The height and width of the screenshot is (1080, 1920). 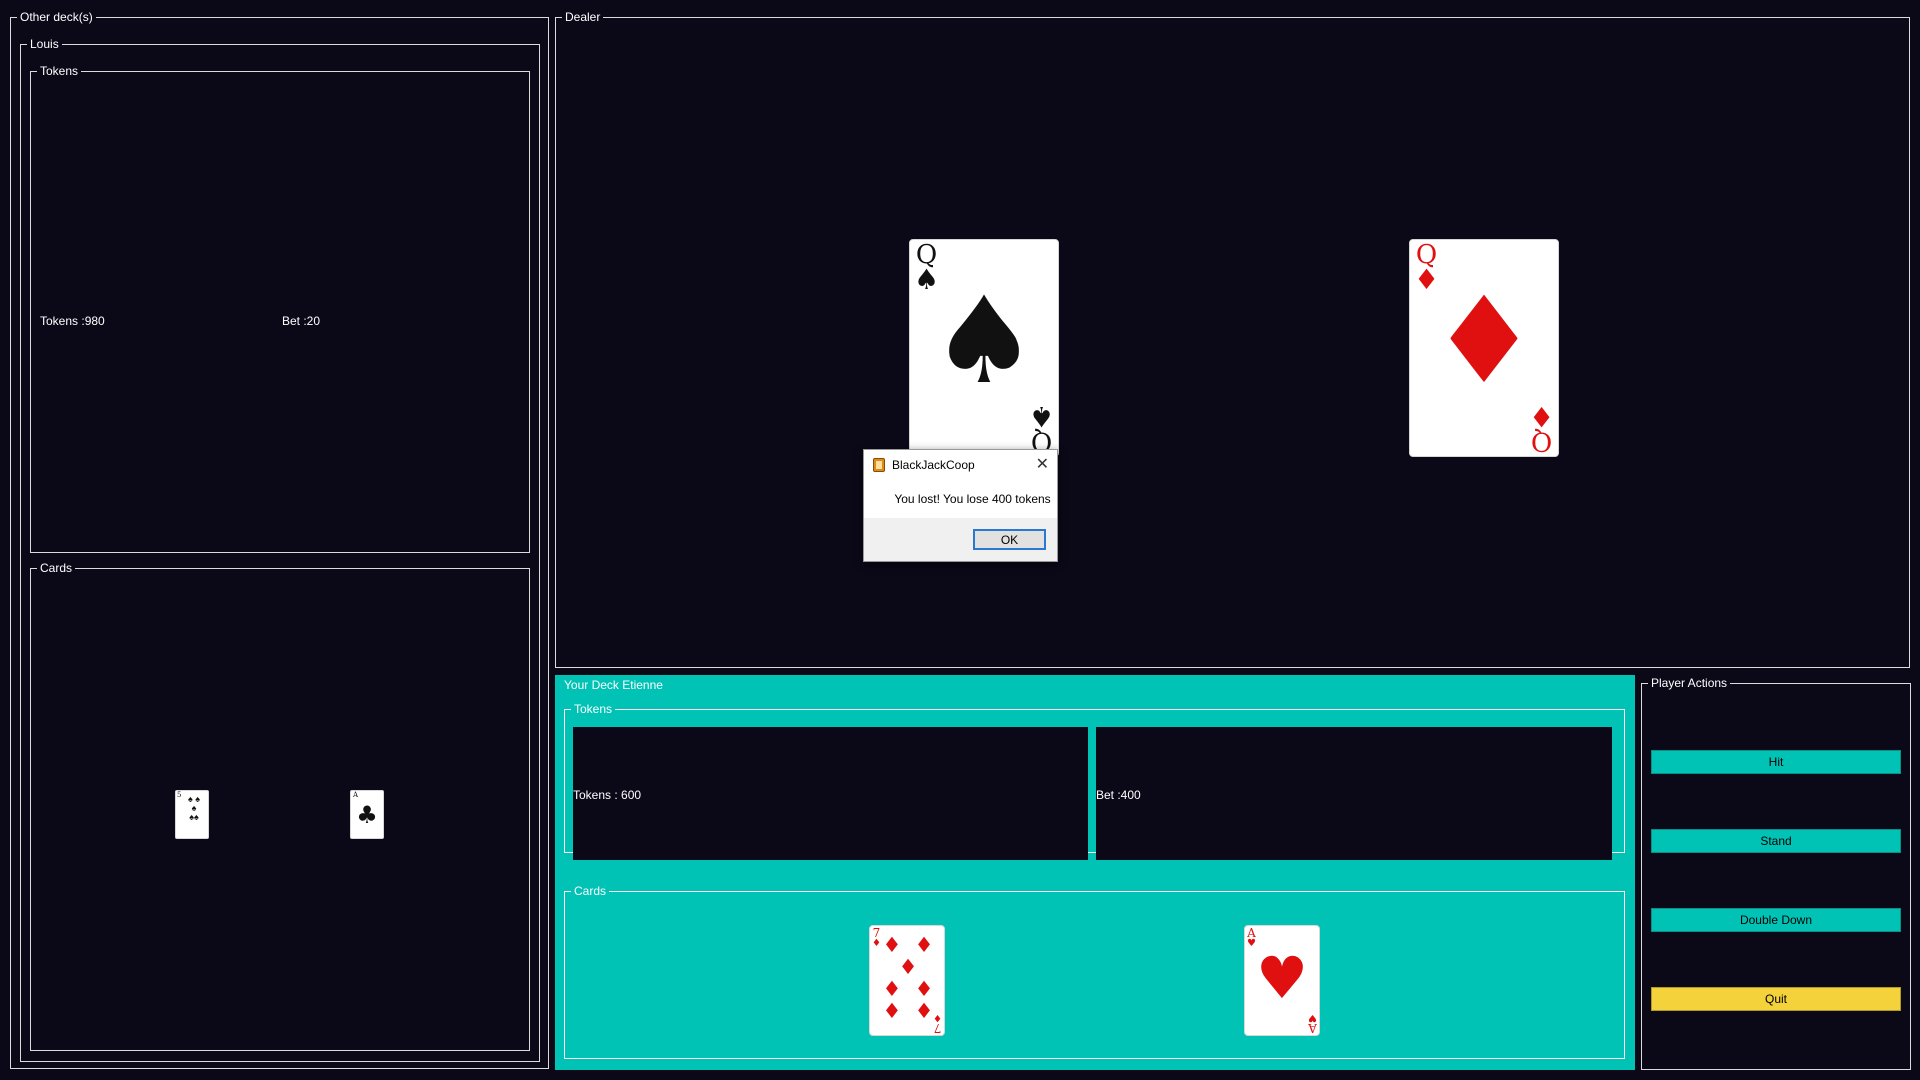 I want to click on heart-center-icon: ♥, so click(x=1282, y=978).